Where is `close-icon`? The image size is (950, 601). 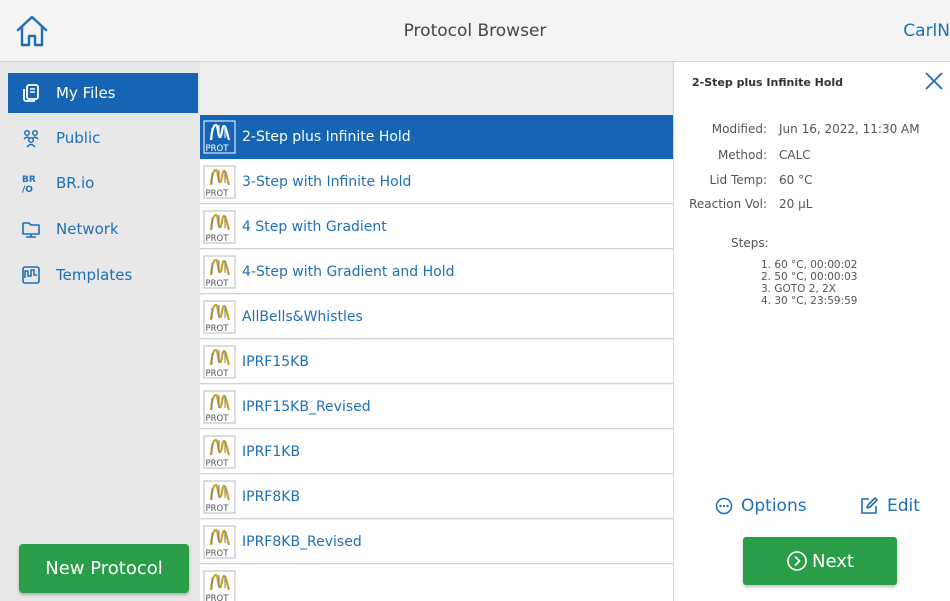 close-icon is located at coordinates (934, 81).